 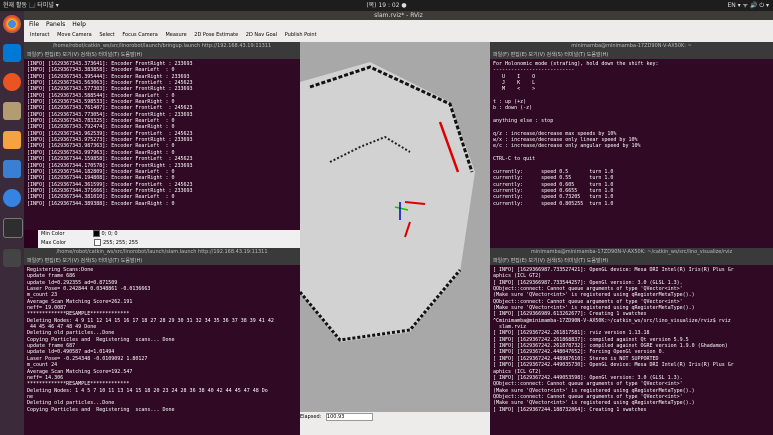 What do you see at coordinates (12, 140) in the screenshot?
I see `software-icon` at bounding box center [12, 140].